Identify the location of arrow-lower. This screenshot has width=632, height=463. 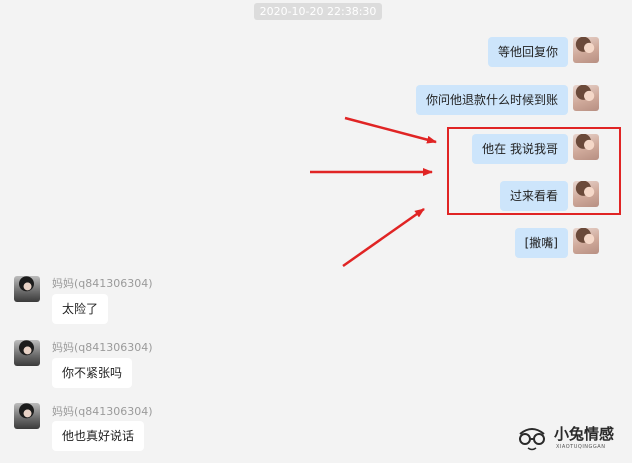
(383, 237).